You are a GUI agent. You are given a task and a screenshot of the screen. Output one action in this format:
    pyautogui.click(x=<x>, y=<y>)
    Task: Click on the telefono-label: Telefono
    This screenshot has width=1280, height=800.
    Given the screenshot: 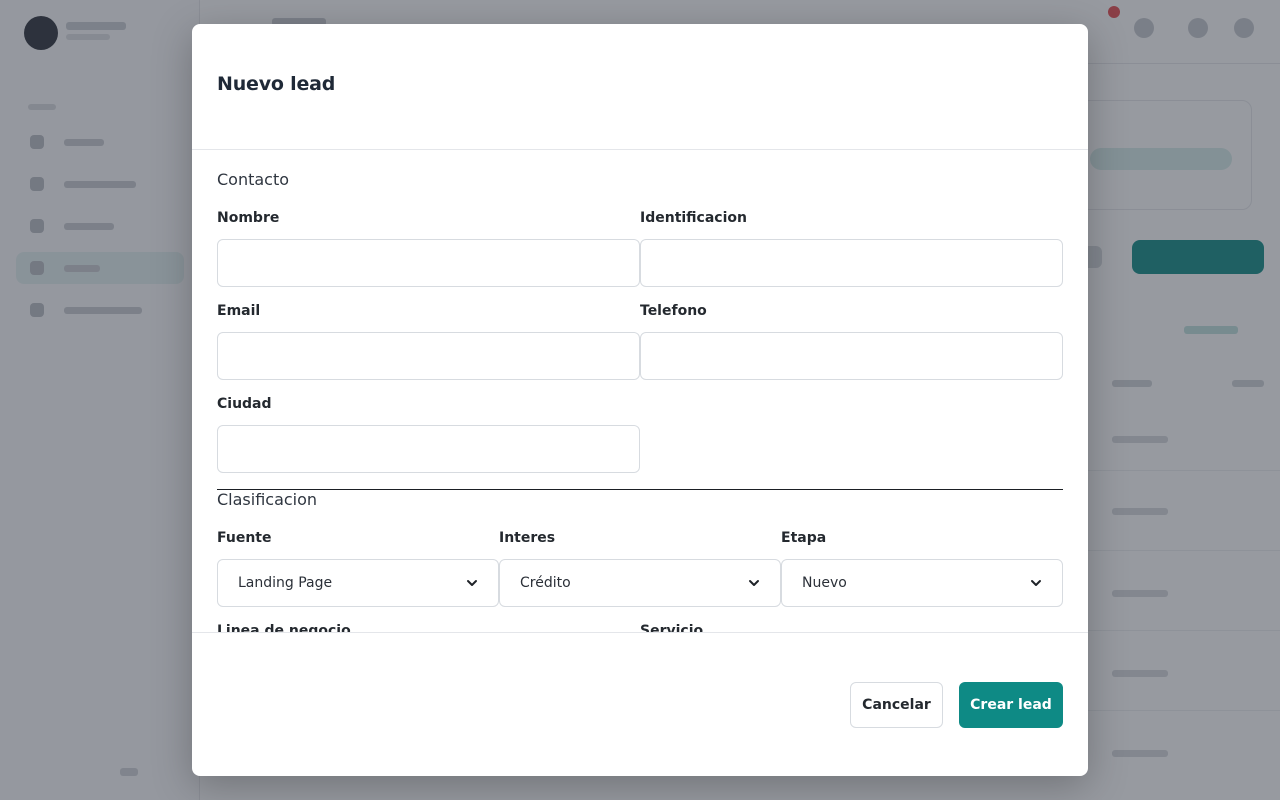 What is the action you would take?
    pyautogui.click(x=673, y=311)
    